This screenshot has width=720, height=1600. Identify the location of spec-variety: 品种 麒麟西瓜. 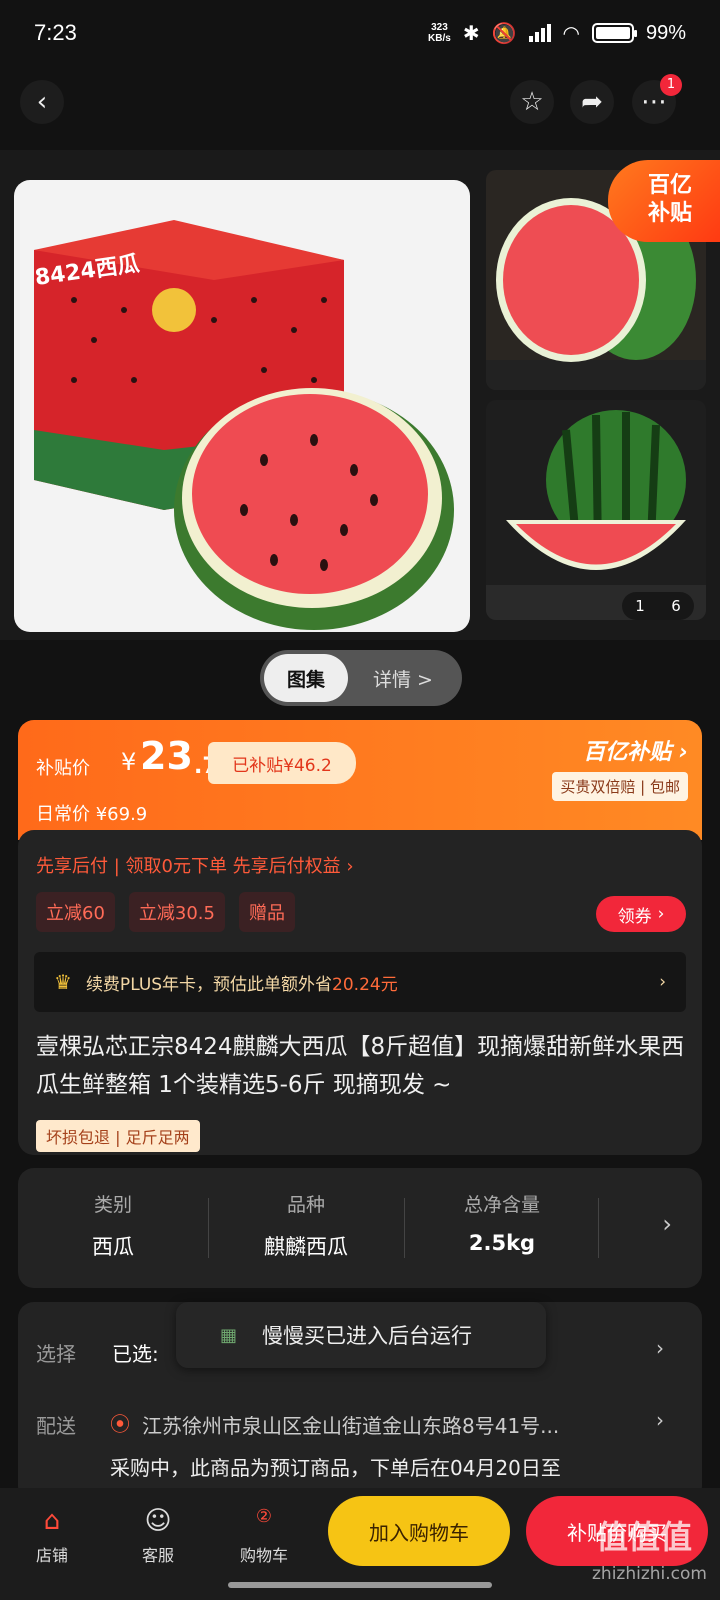
(306, 1225).